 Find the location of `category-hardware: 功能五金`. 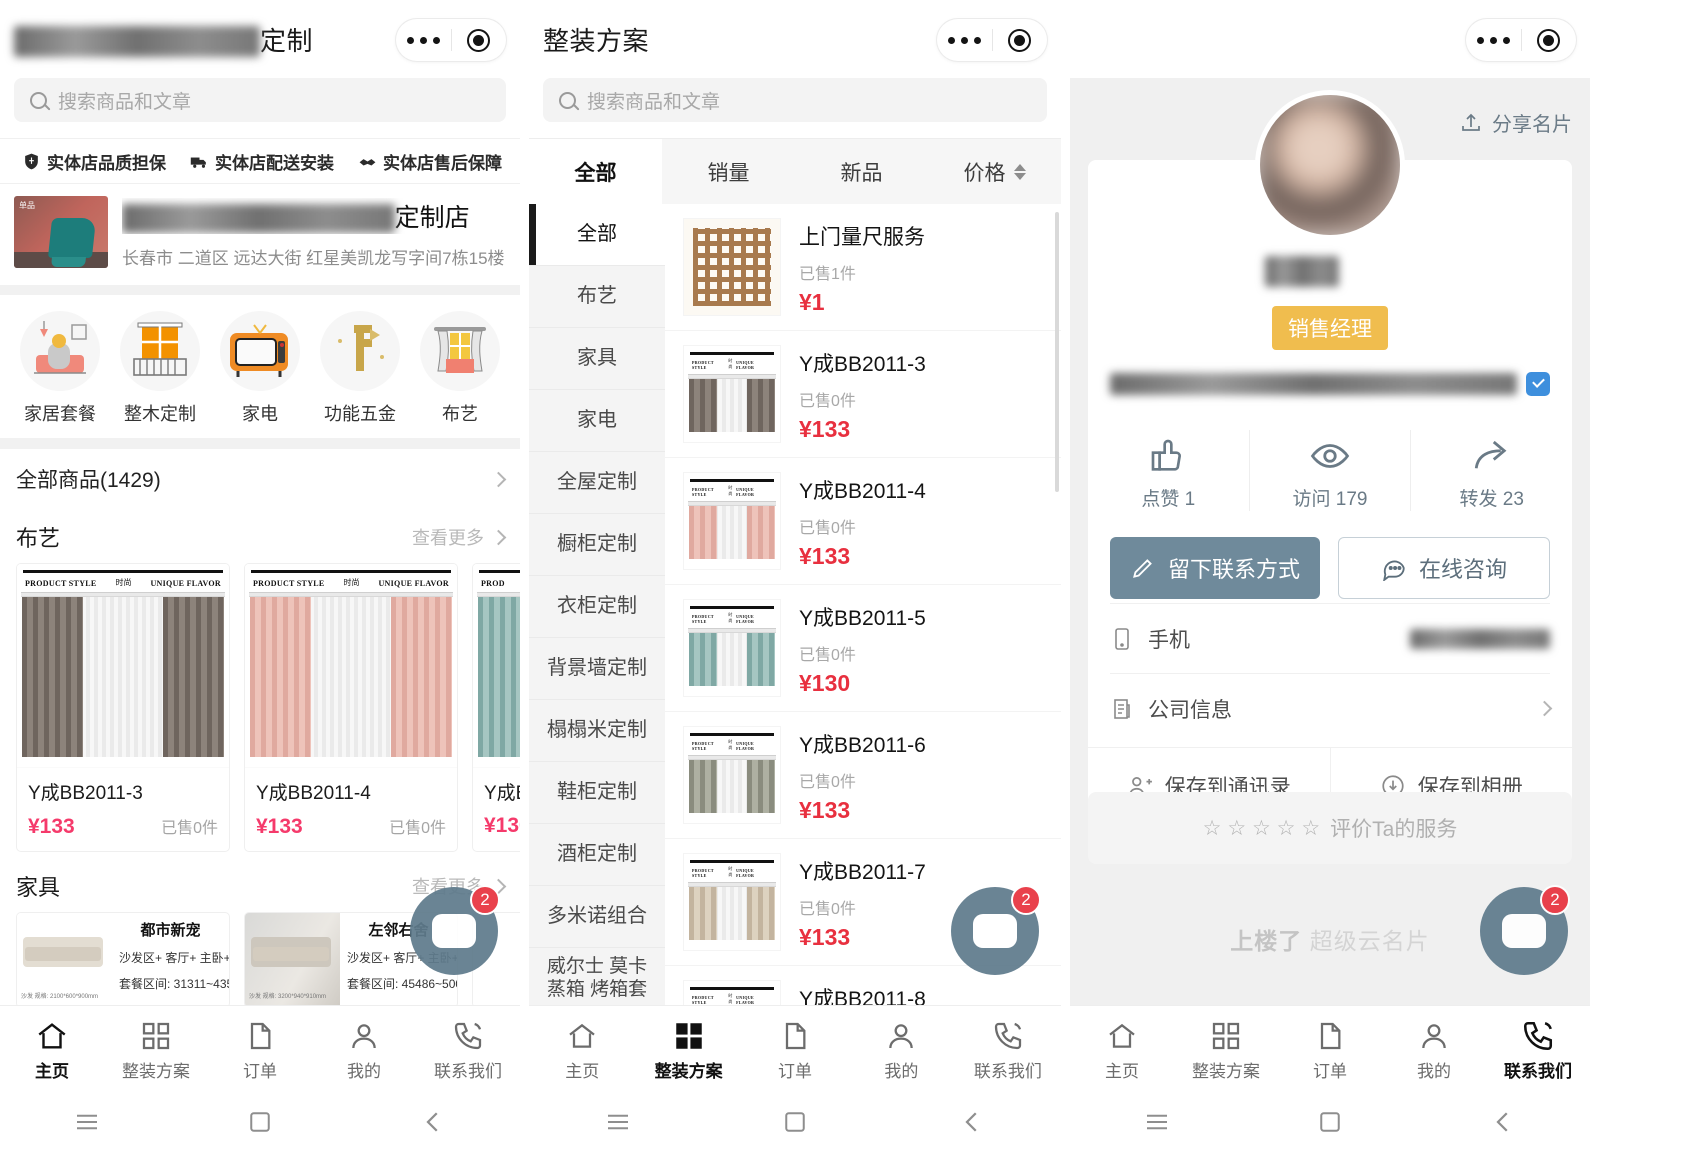

category-hardware: 功能五金 is located at coordinates (360, 368).